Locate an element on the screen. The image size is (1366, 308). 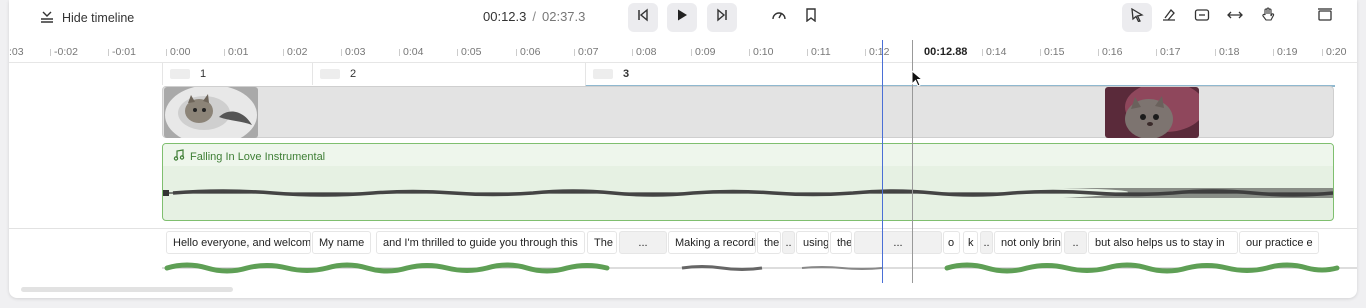
audio-track-label: Falling In Love Instrumental is located at coordinates (249, 156).